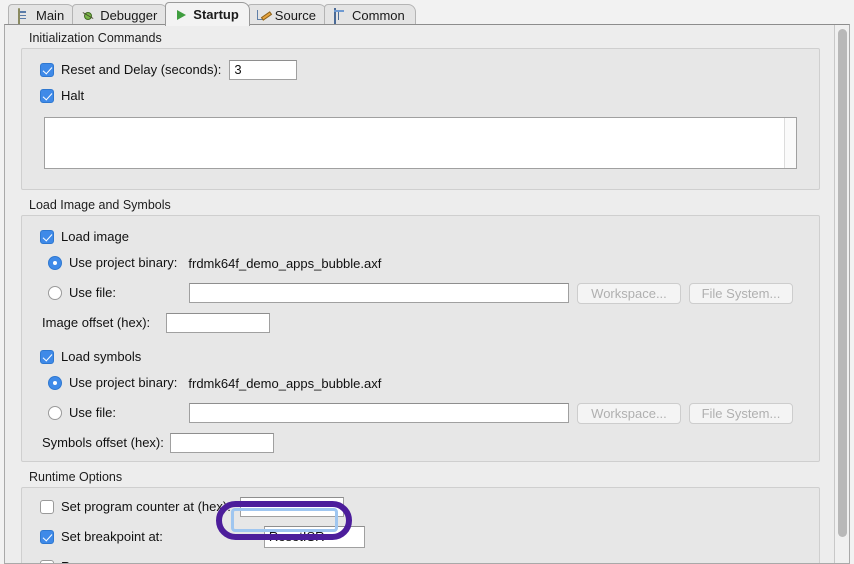 The height and width of the screenshot is (564, 854). I want to click on vertical-scrollbar, so click(841, 294).